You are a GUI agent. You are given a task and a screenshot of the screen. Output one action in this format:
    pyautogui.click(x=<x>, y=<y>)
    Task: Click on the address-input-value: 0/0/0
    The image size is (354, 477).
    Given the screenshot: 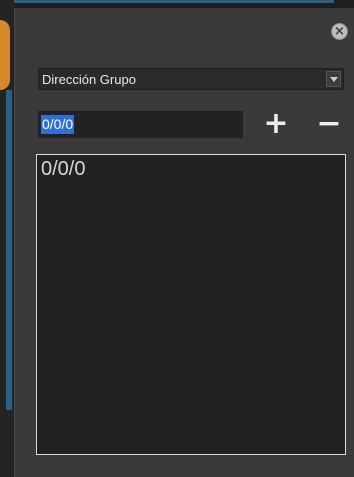 What is the action you would take?
    pyautogui.click(x=58, y=124)
    